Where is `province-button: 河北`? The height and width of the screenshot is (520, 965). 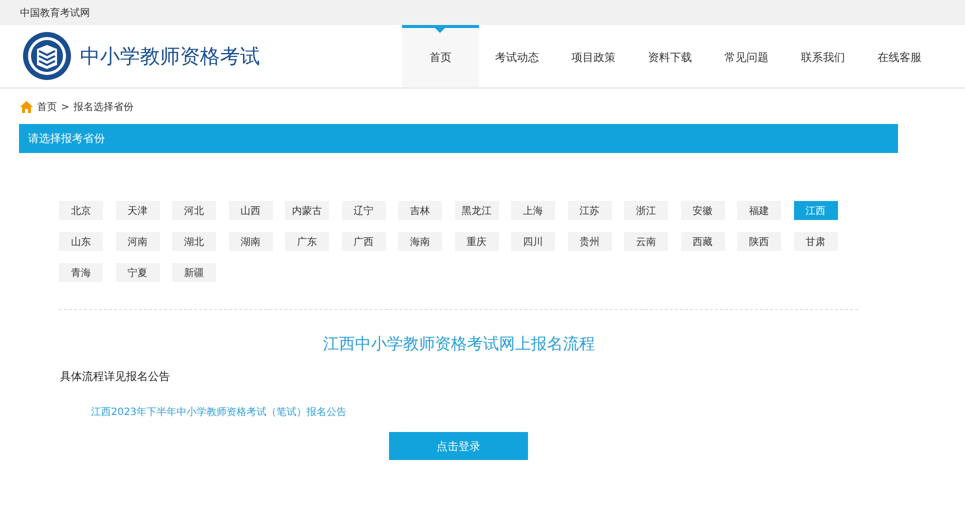 province-button: 河北 is located at coordinates (194, 210).